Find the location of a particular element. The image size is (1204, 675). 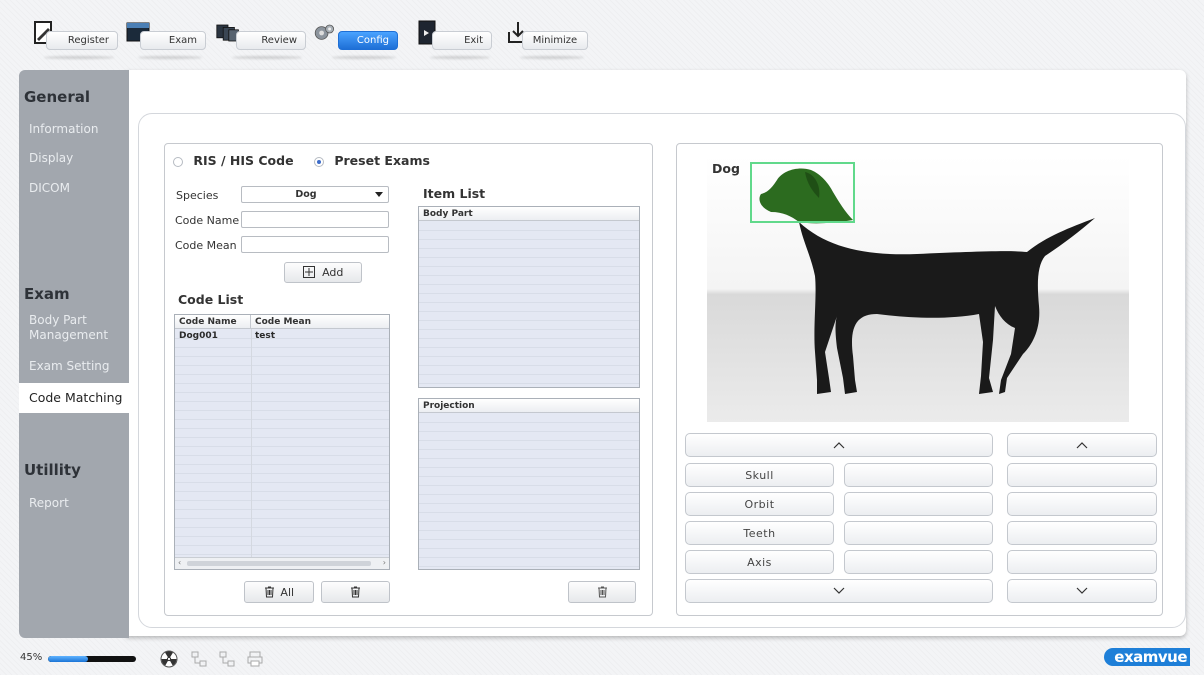

projection-list: Projection is located at coordinates (529, 484).